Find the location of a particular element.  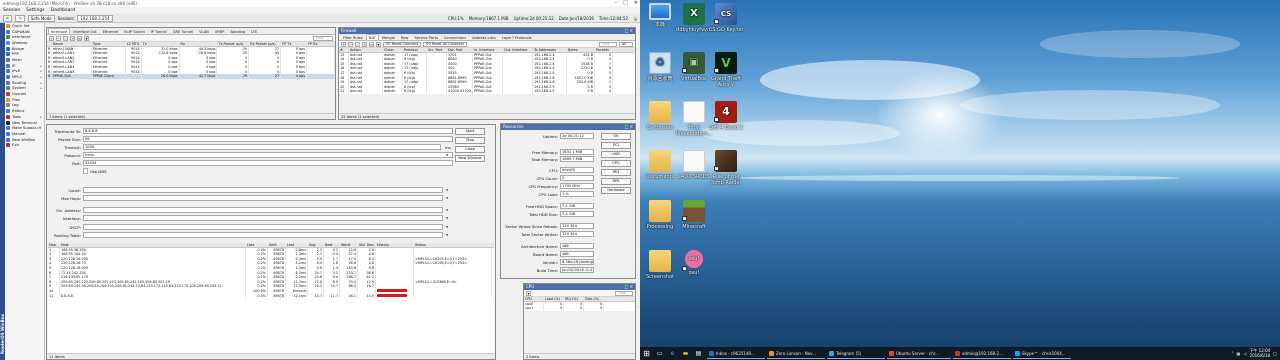

column-header: Tx is located at coordinates (161, 44).